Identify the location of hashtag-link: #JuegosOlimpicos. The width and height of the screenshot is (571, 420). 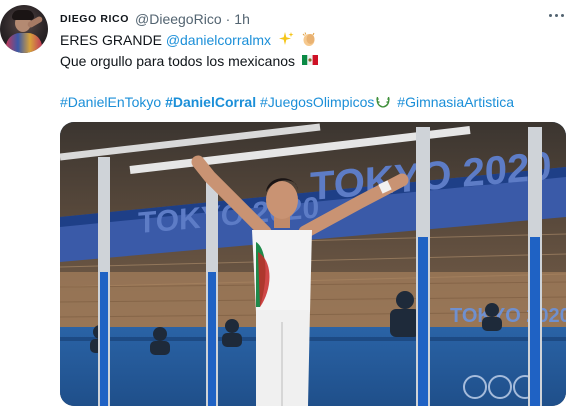
(317, 102).